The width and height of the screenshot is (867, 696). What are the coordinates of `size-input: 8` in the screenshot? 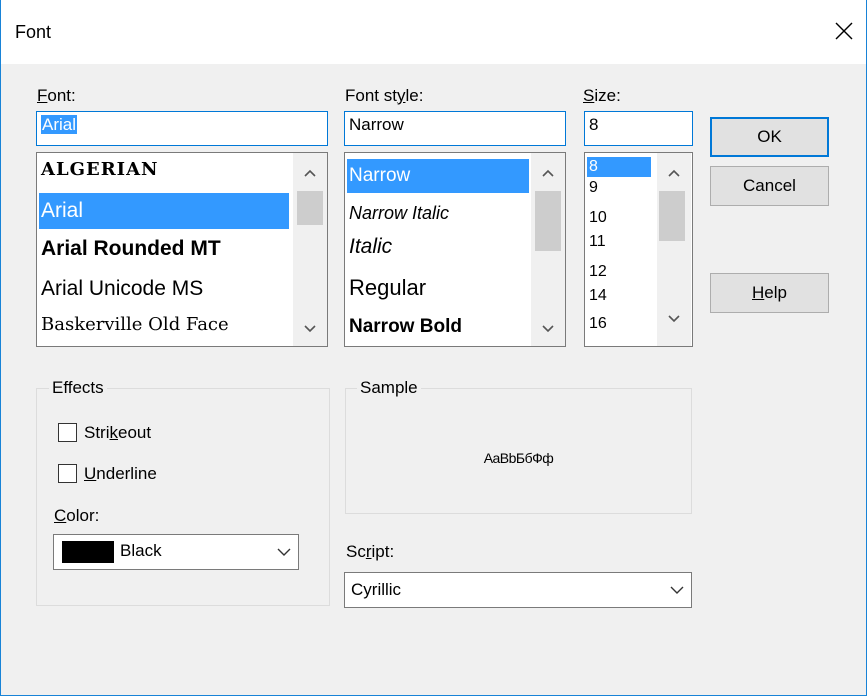 It's located at (638, 128).